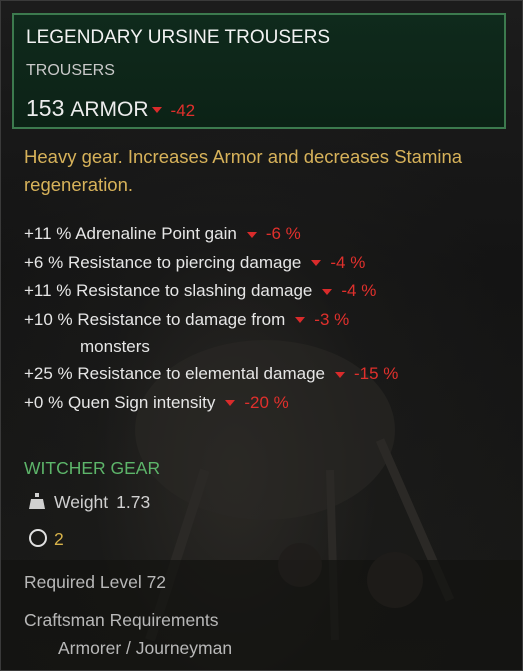  I want to click on item-type: TROUSERS, so click(70, 70).